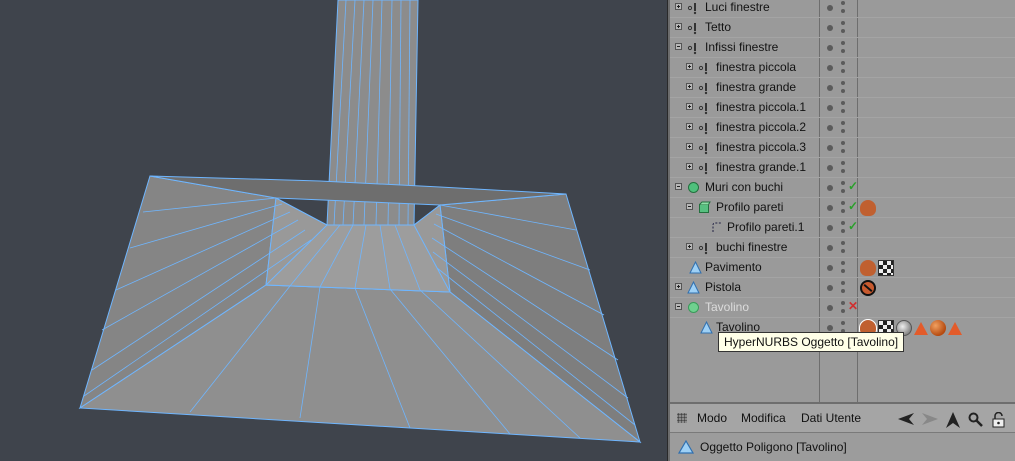 This screenshot has width=1015, height=461. Describe the element at coordinates (761, 107) in the screenshot. I see `object-name: finestra piccola.1` at that location.